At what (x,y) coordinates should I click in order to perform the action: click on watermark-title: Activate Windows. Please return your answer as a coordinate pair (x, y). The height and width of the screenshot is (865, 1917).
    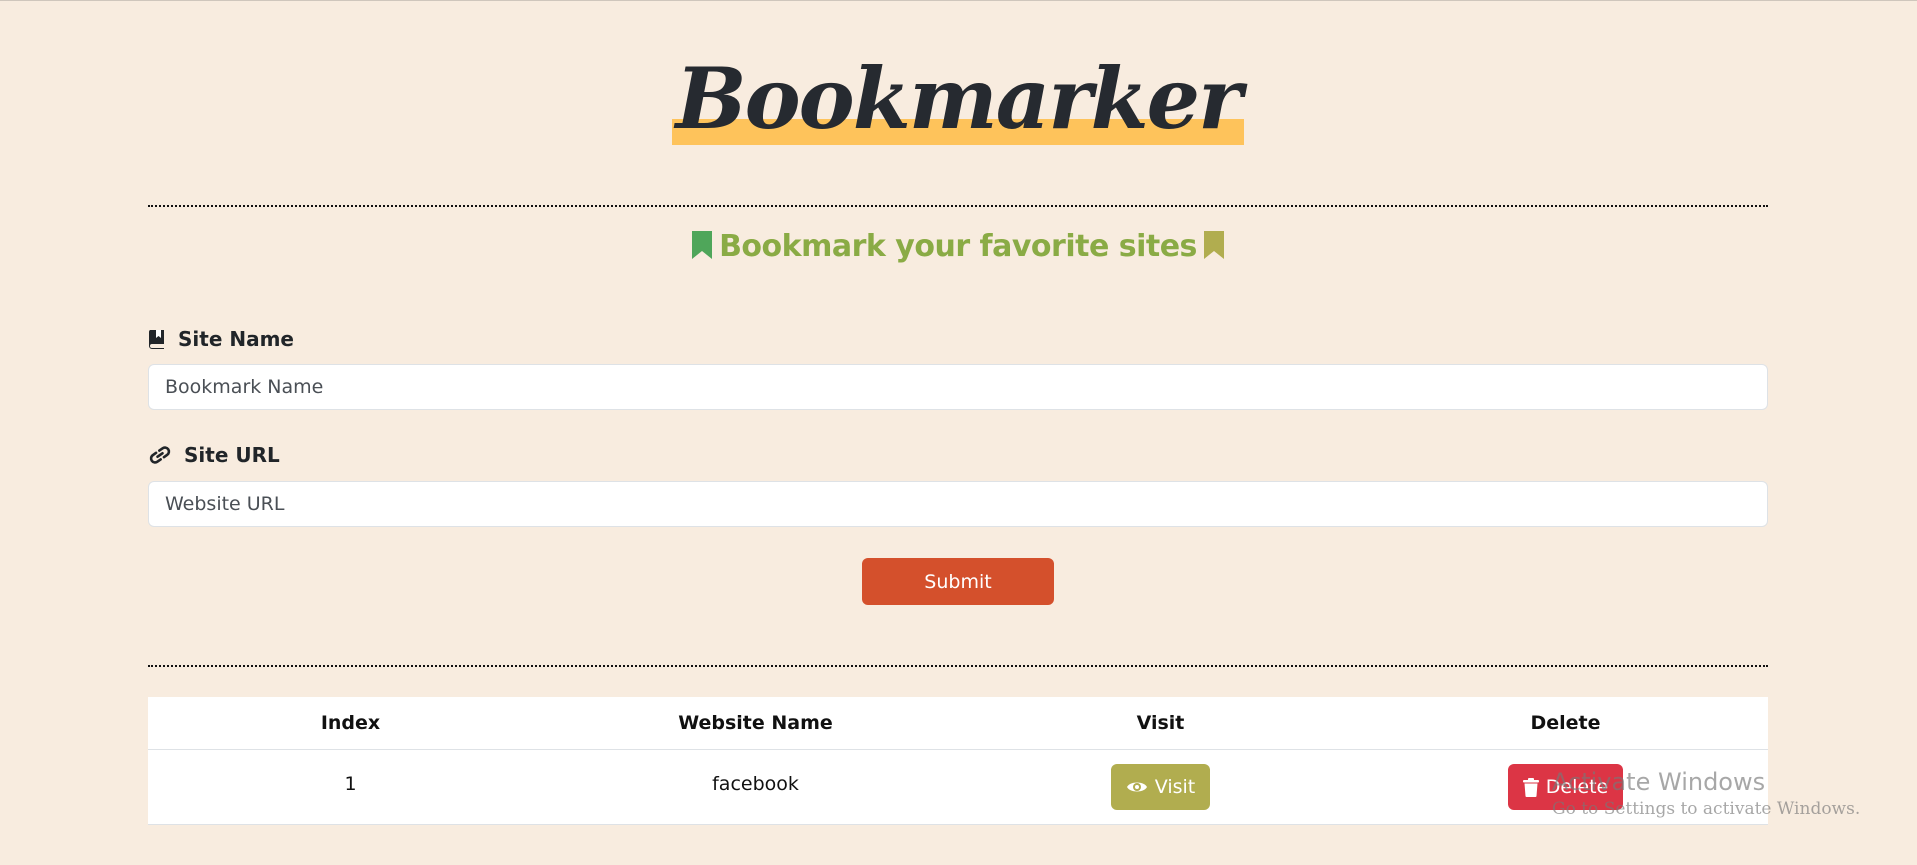
    Looking at the image, I should click on (1659, 782).